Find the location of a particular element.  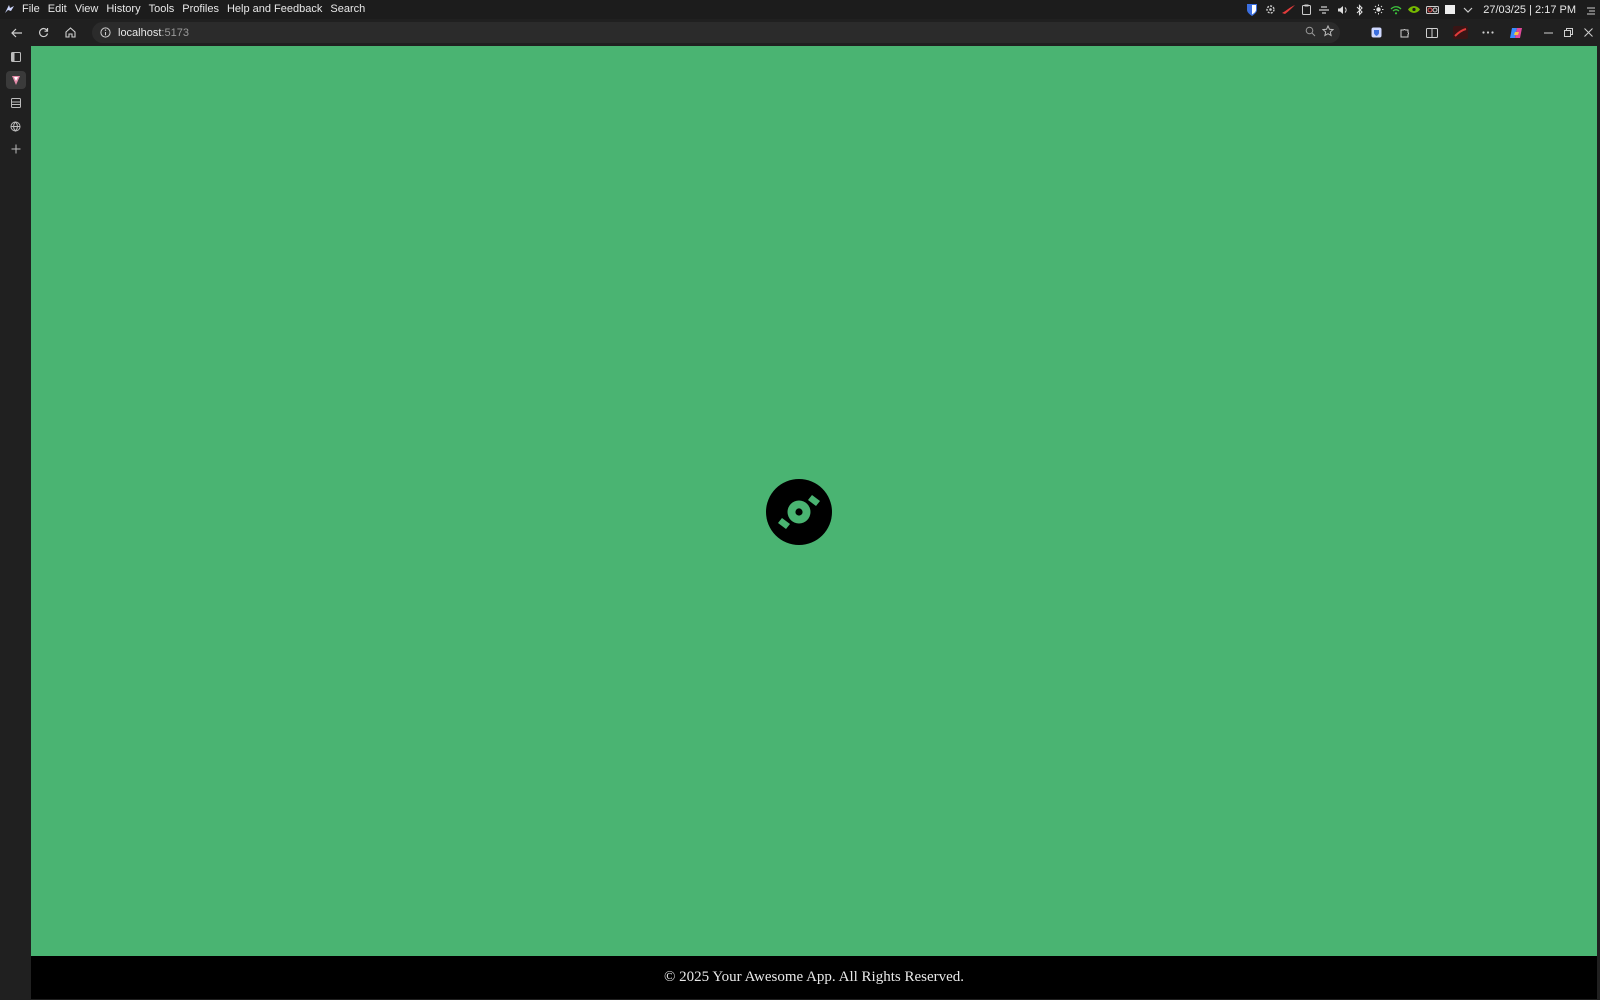

menu-history: History is located at coordinates (123, 9).